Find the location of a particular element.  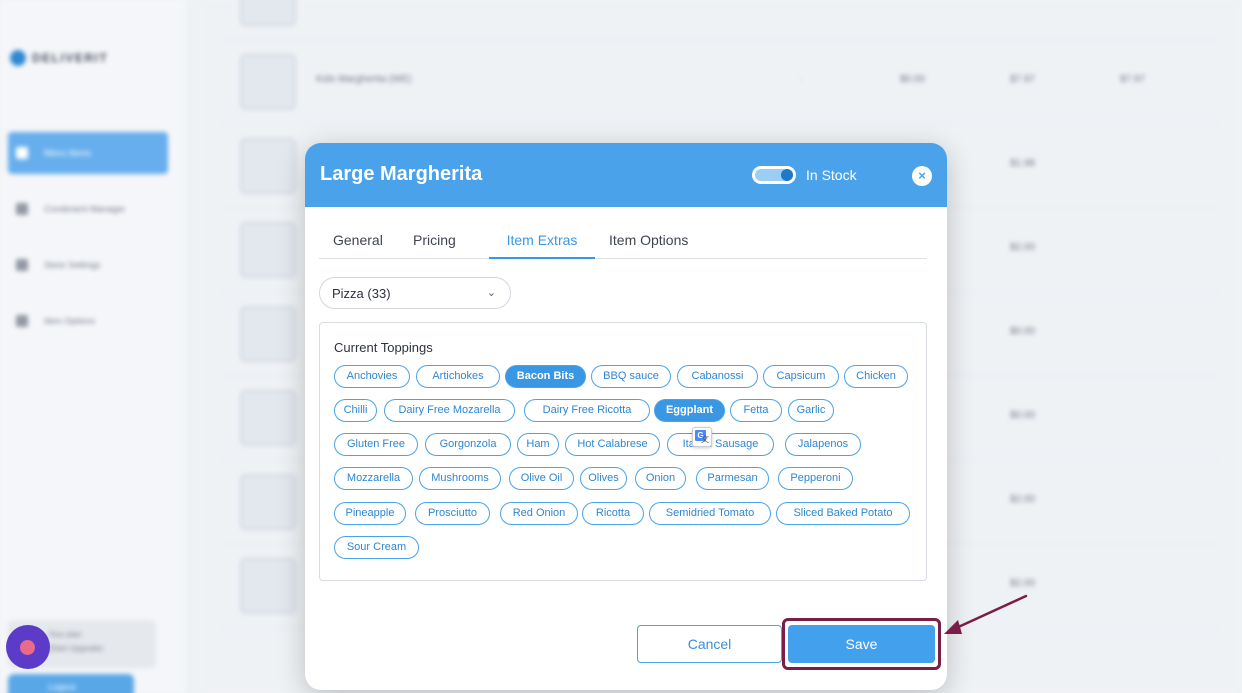

topping-chip-bbq-sauce: BBQ sauce is located at coordinates (631, 376).